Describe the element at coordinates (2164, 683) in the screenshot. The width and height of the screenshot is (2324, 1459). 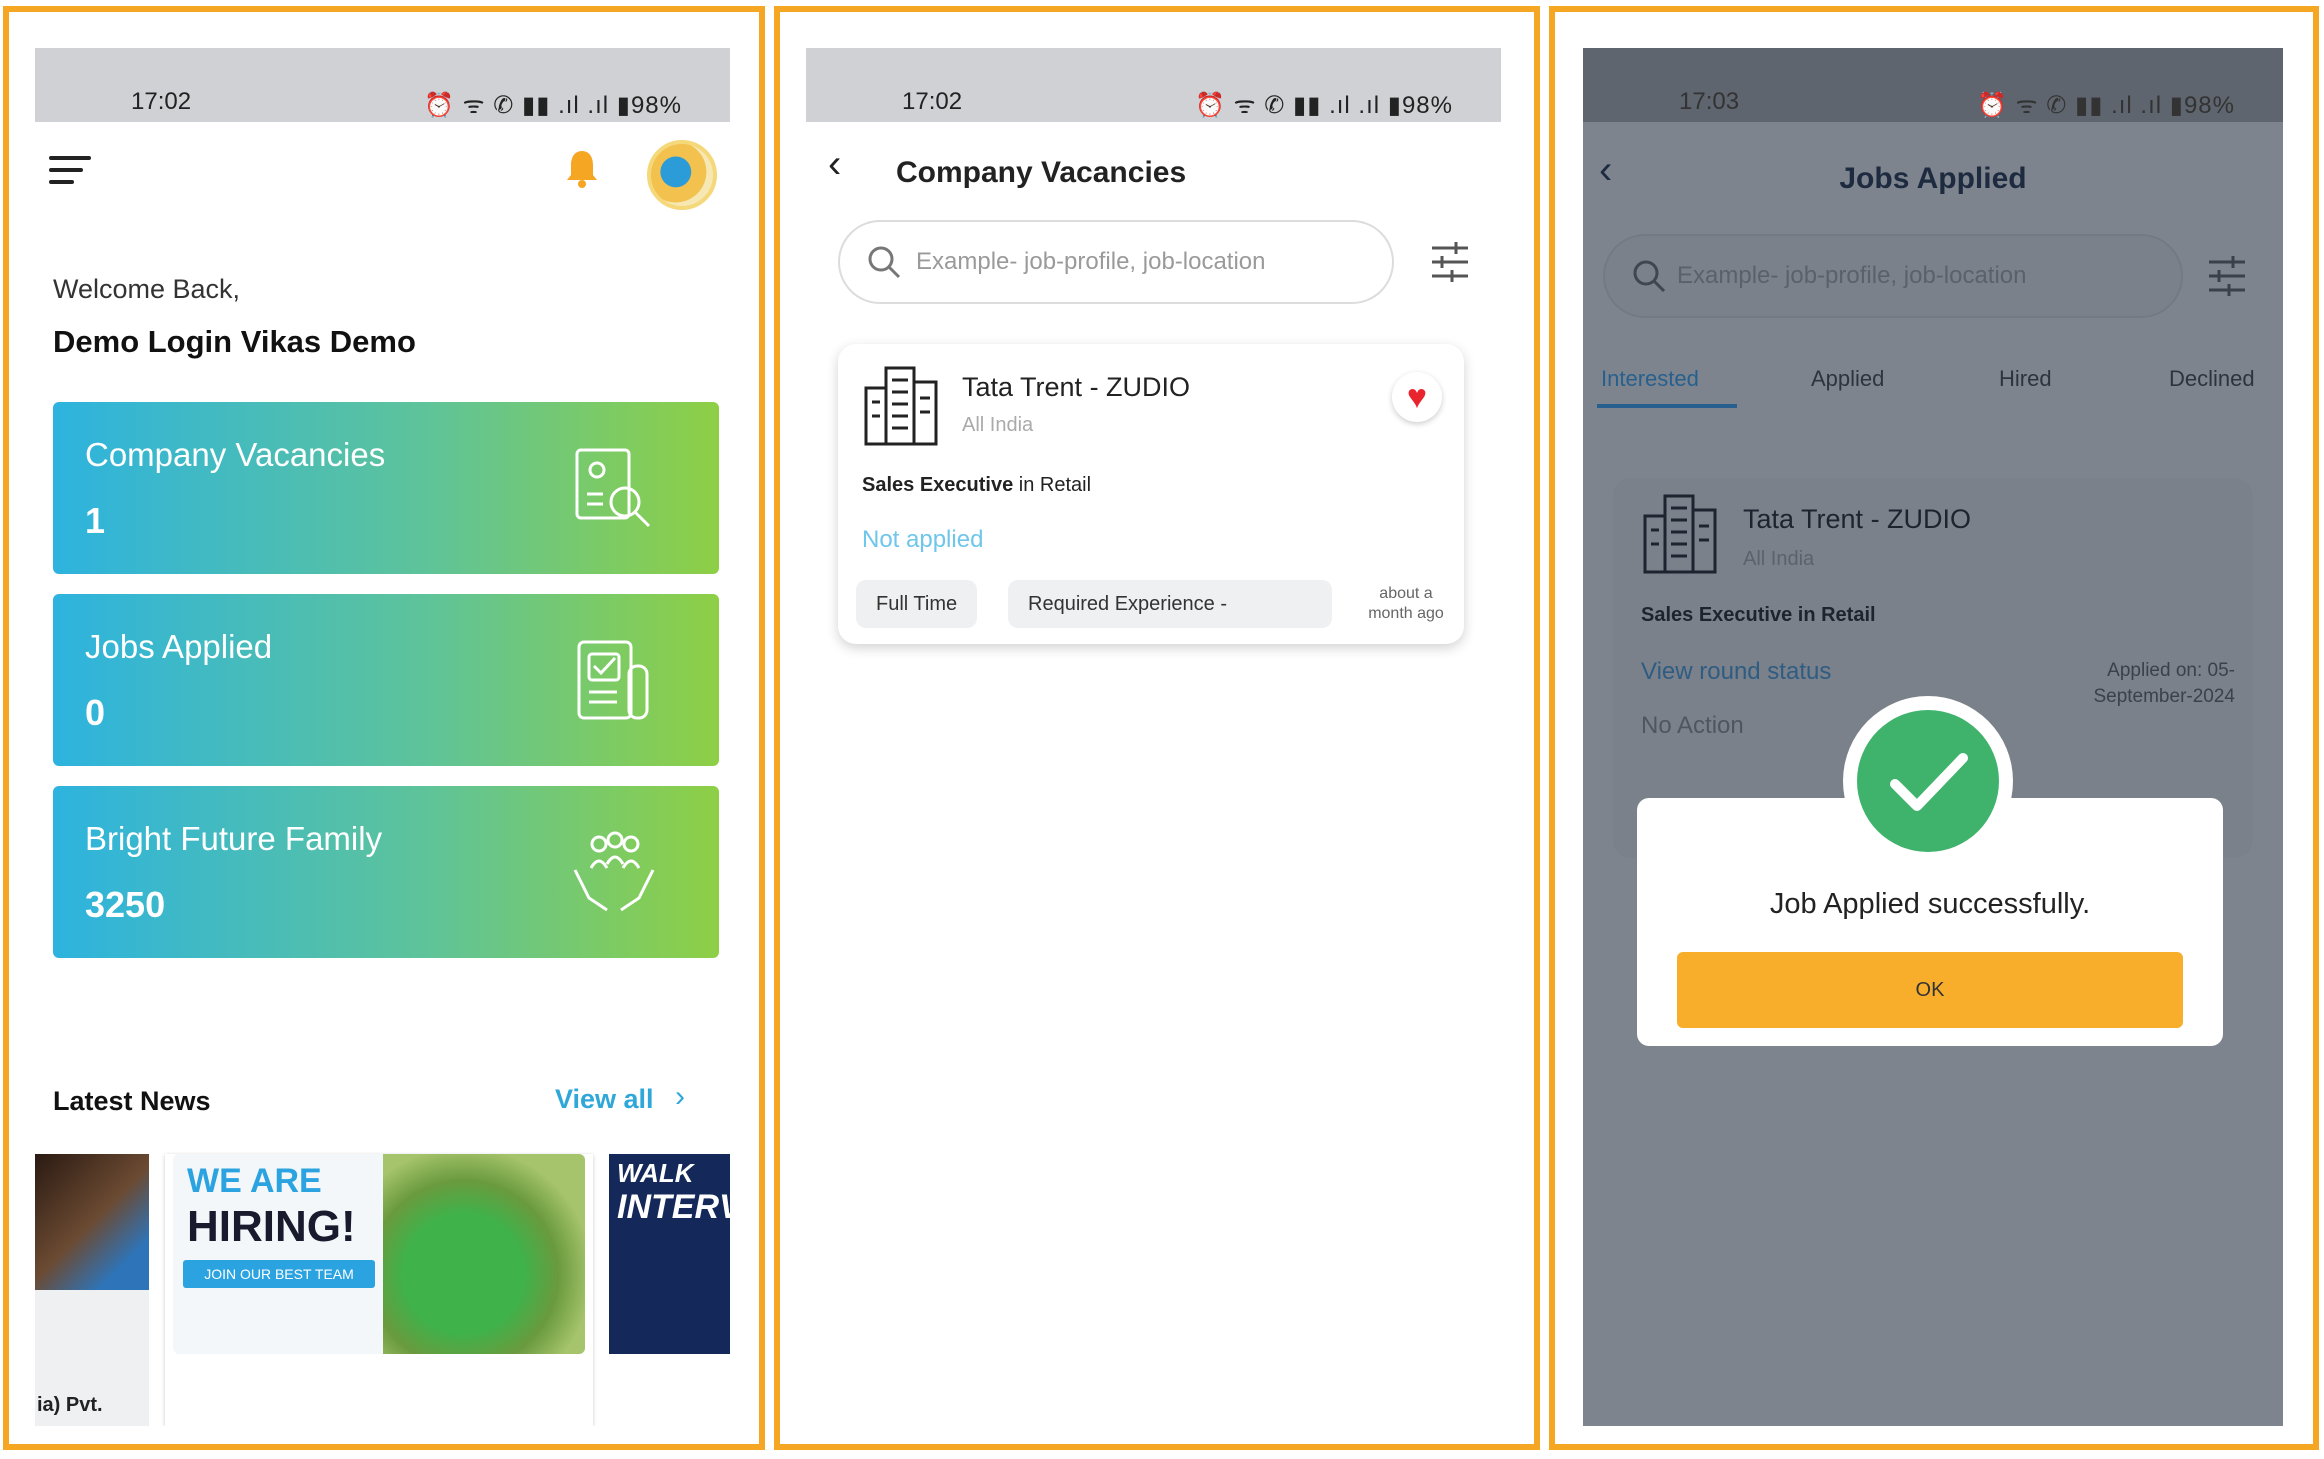
I see `applied-date: Applied on: 05-September-2024` at that location.